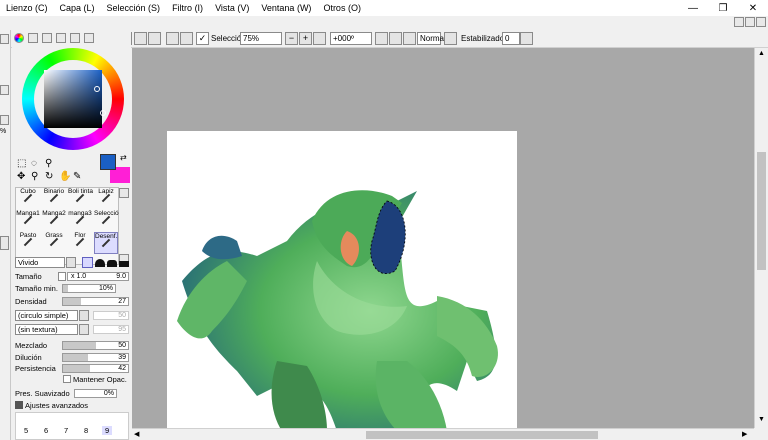 Image resolution: width=768 pixels, height=440 pixels. Describe the element at coordinates (134, 8) in the screenshot. I see `menu-seleccion: Selección (S)` at that location.